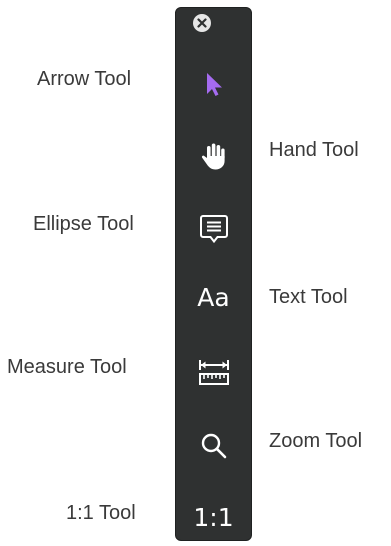 Image resolution: width=391 pixels, height=546 pixels. I want to click on one-to-one-icon: 1:1, so click(213, 517).